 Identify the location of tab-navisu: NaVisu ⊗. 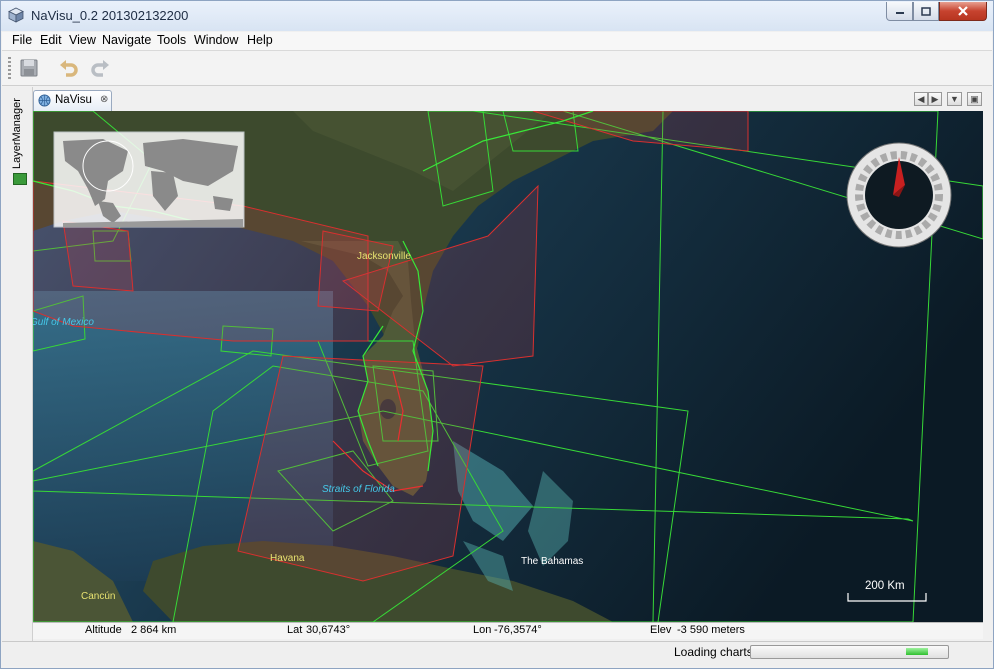
(72, 100).